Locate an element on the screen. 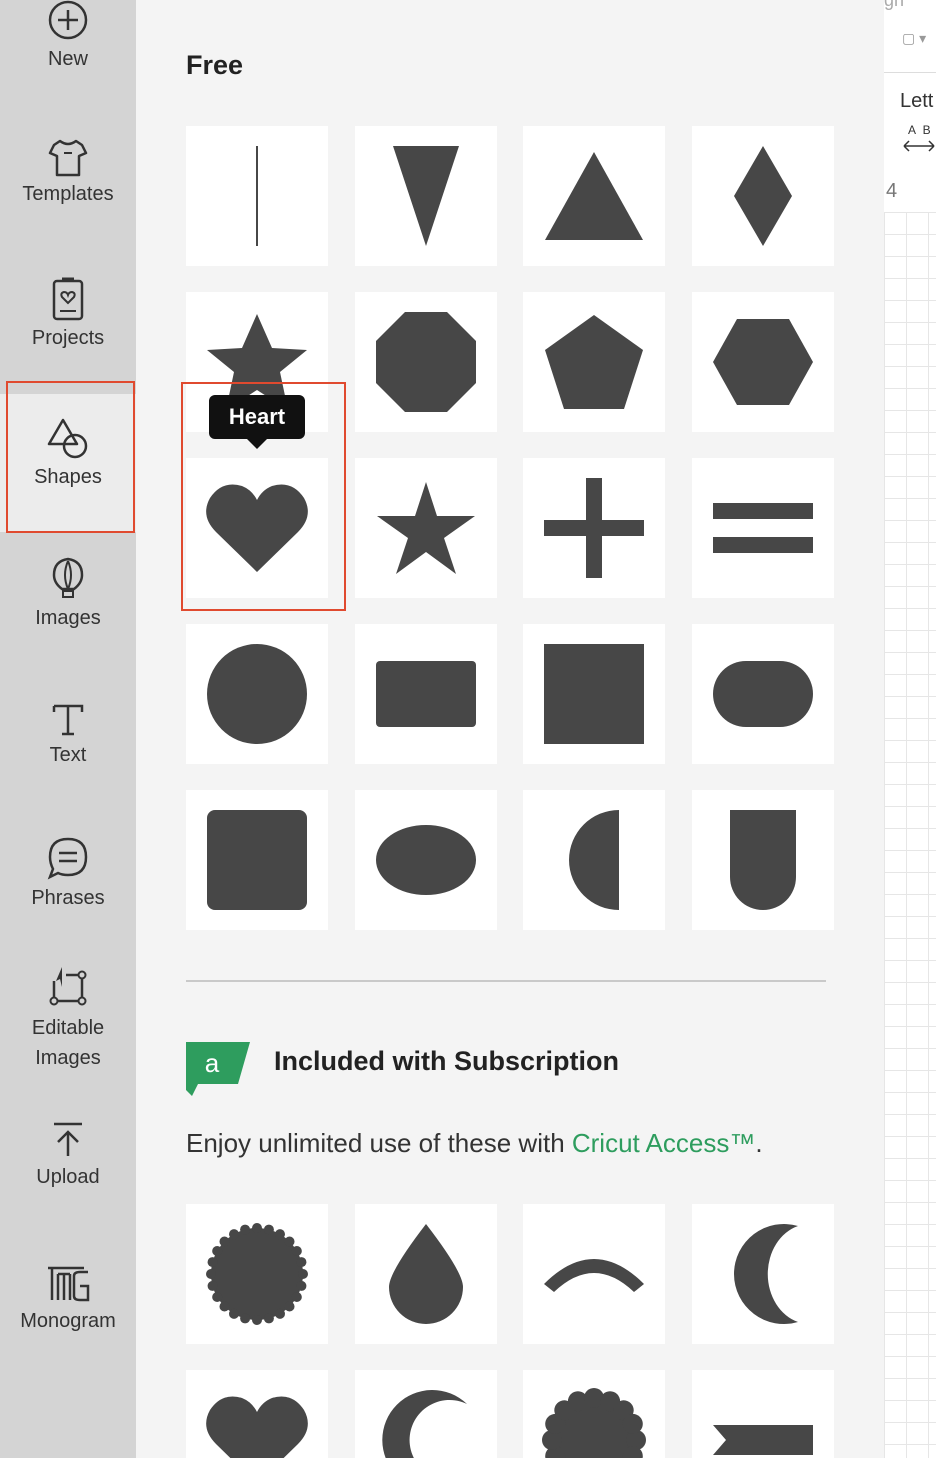 Image resolution: width=936 pixels, height=1458 pixels. shape-starburst-seal is located at coordinates (257, 1274).